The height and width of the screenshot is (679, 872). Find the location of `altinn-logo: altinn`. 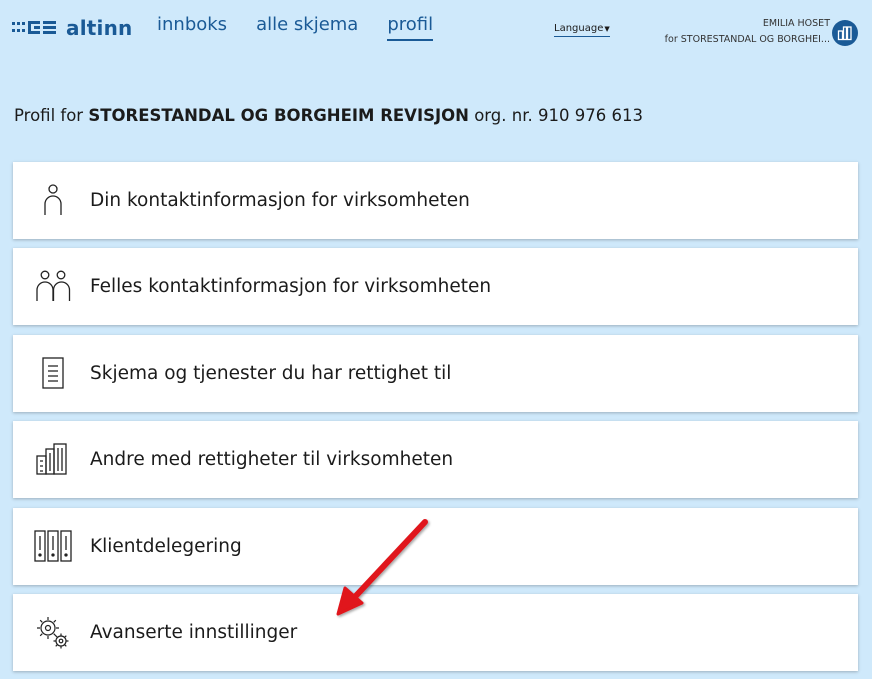

altinn-logo: altinn is located at coordinates (72, 28).